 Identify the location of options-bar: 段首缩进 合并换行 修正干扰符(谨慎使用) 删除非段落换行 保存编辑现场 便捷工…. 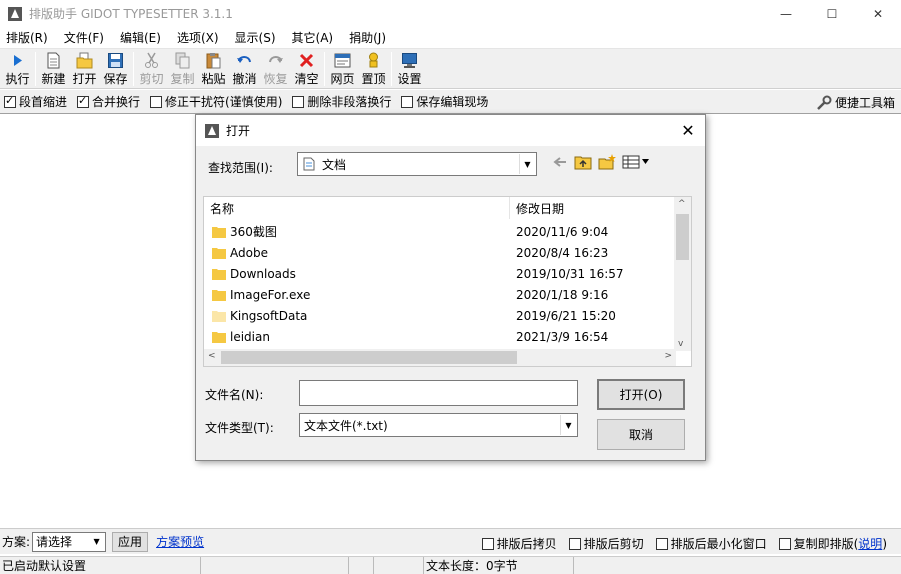
(450, 102).